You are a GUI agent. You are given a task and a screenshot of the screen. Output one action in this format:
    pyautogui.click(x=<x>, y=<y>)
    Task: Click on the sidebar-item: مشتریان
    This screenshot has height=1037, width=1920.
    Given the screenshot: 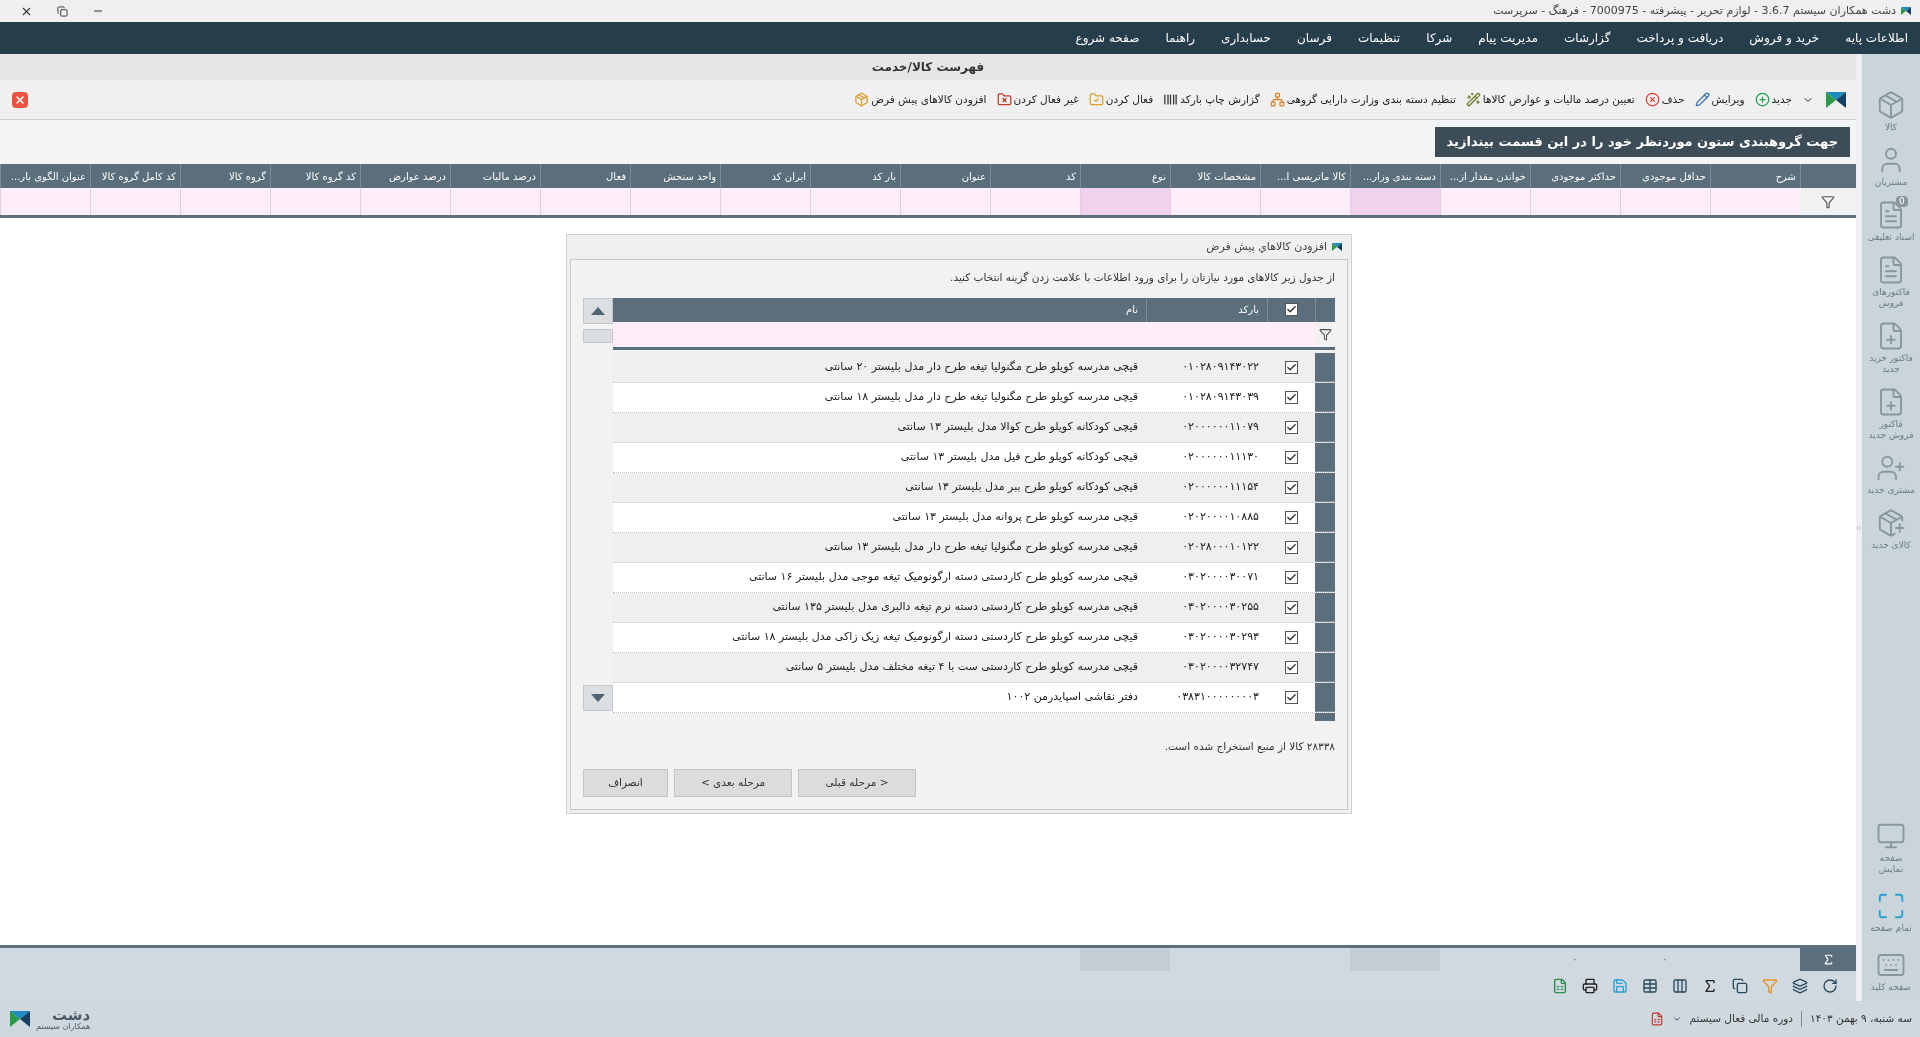 What is the action you would take?
    pyautogui.click(x=1891, y=166)
    